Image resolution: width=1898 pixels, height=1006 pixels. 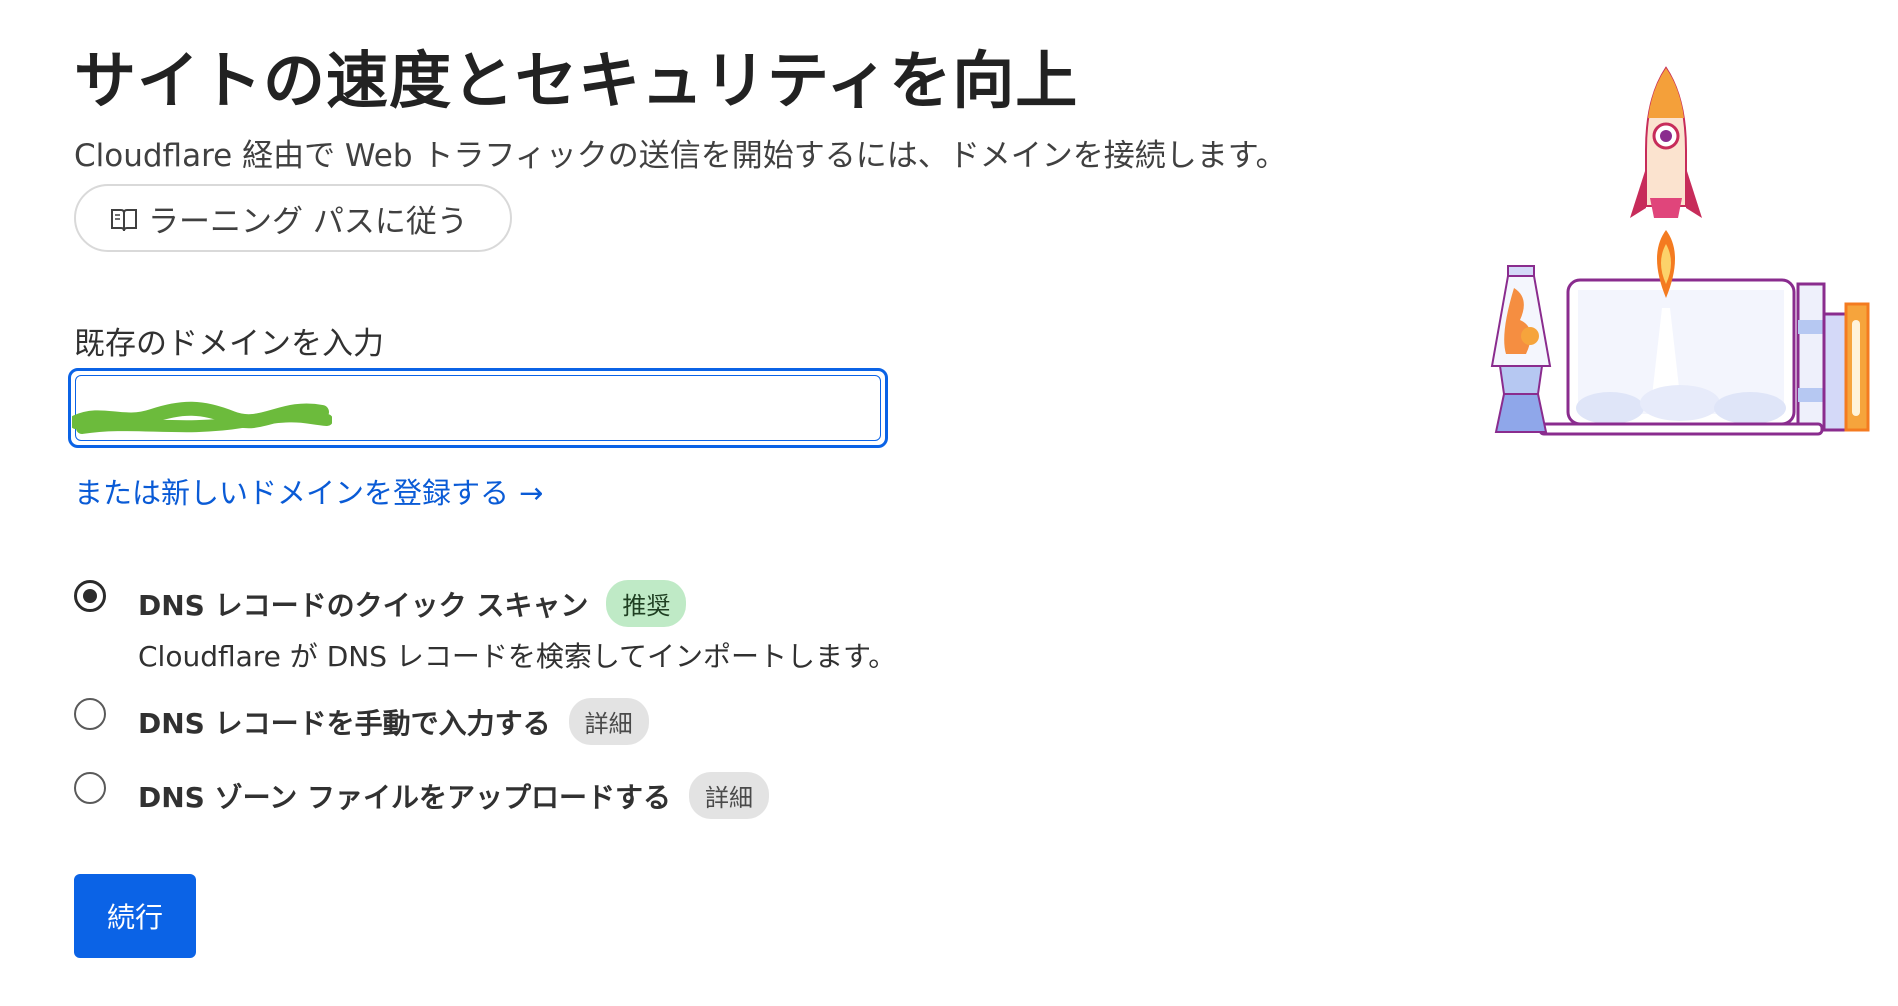 I want to click on register-link-label: または新しいドメインを登録する, so click(x=292, y=493).